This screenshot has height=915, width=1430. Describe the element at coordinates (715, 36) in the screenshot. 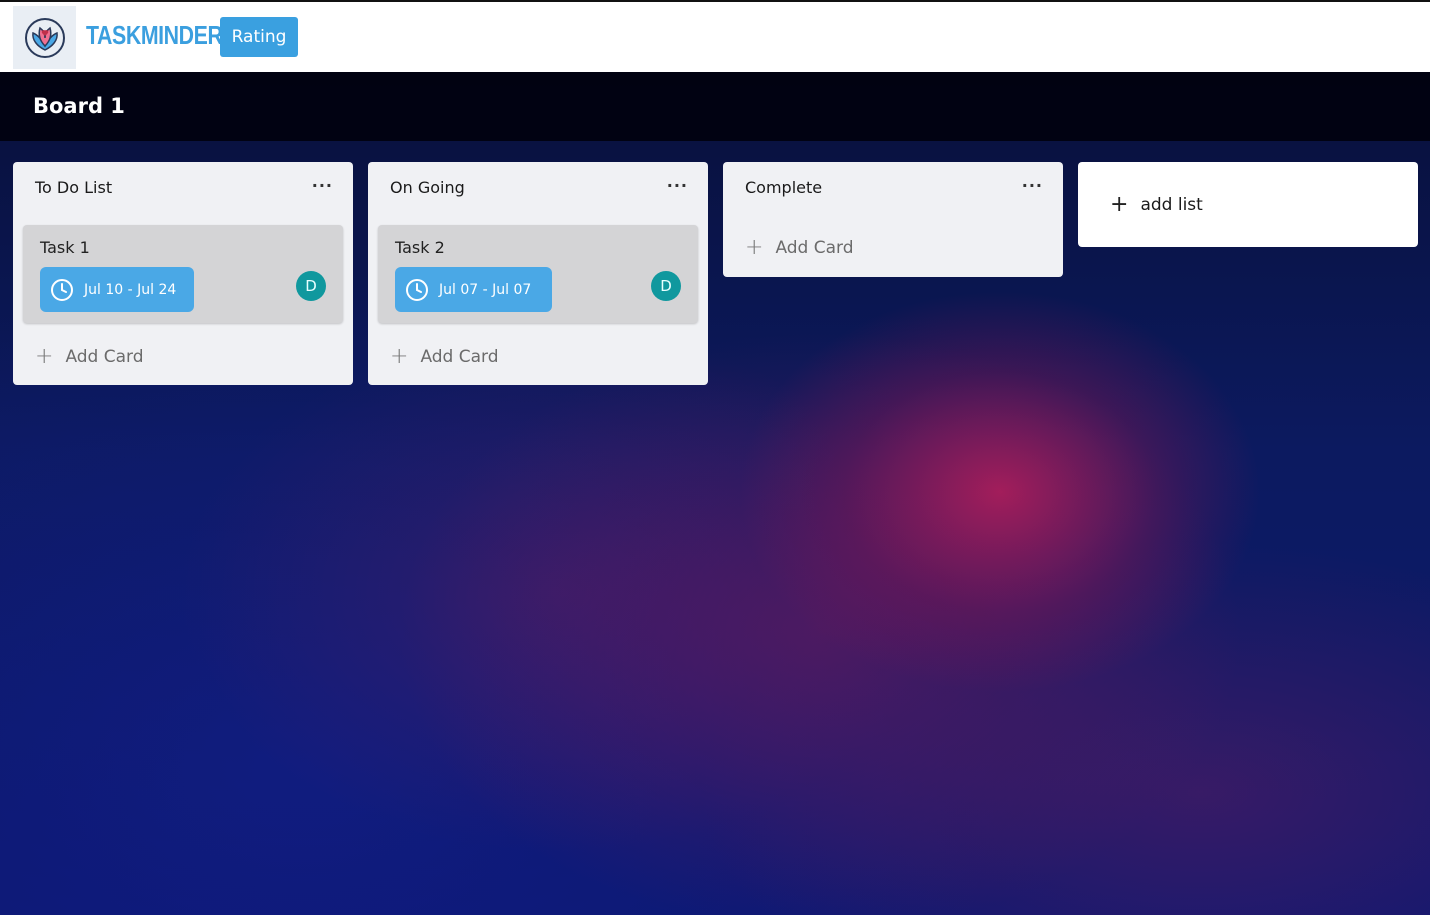

I see `top-navbar: TASKMINDER Rating` at that location.